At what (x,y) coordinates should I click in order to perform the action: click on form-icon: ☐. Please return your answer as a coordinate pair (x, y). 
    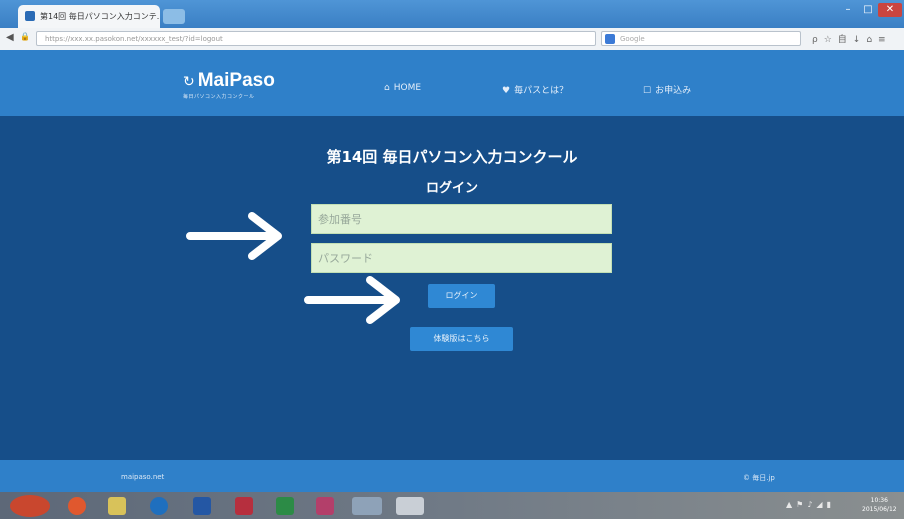
    Looking at the image, I should click on (647, 91).